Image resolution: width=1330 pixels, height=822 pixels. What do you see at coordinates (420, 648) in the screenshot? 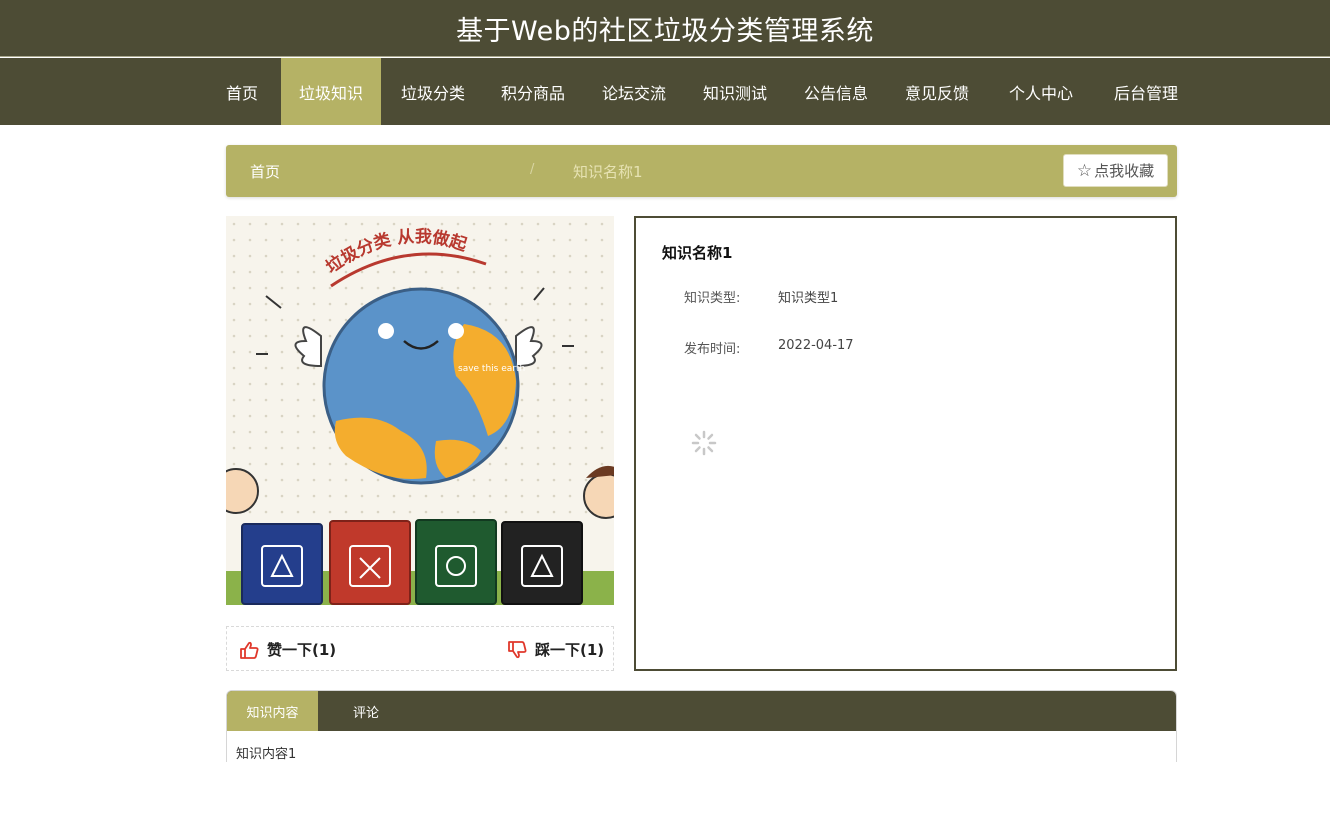
I see `vote-bar: 赞一下(1) 踩一下(1)` at bounding box center [420, 648].